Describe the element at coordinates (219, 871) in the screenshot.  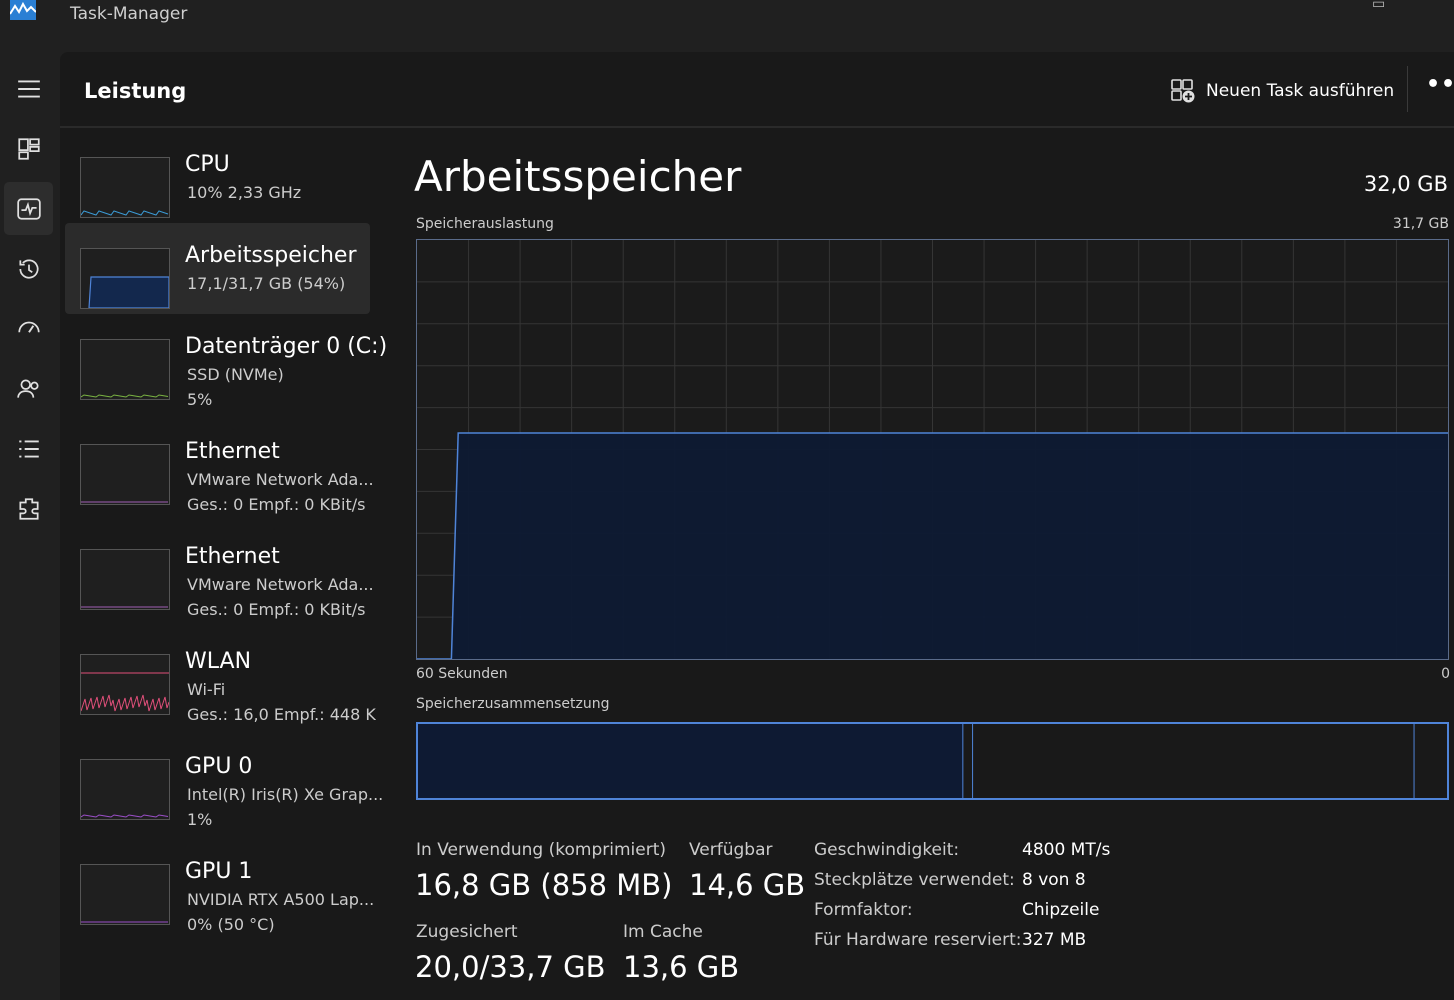
I see `device-name: GPU 1` at that location.